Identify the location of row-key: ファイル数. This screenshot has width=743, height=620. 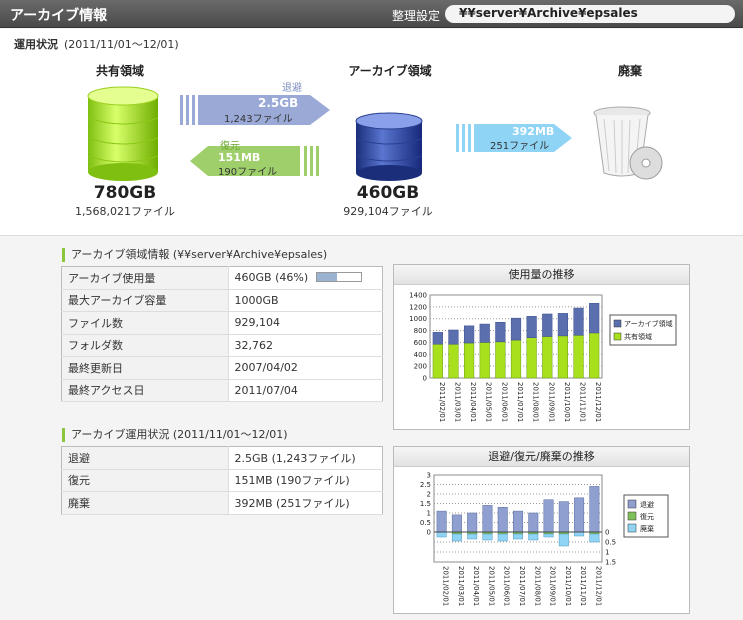
(145, 323).